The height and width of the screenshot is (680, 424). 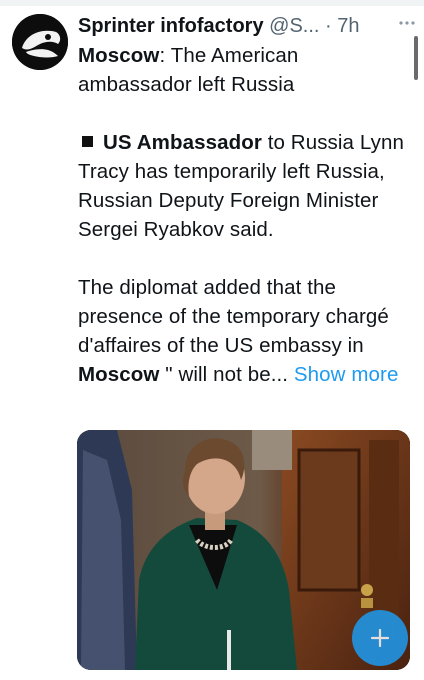 I want to click on avatar, so click(x=40, y=42).